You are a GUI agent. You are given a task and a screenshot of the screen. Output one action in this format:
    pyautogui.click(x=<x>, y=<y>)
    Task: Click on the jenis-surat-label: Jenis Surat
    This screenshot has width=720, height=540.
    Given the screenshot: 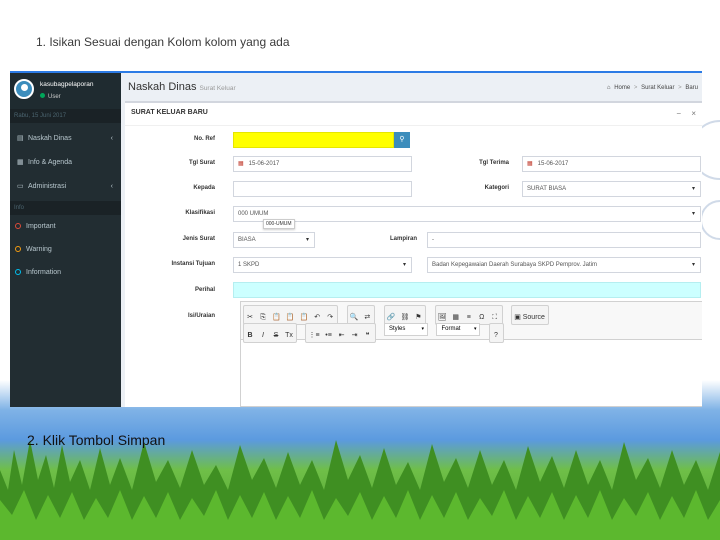 What is the action you would take?
    pyautogui.click(x=198, y=239)
    